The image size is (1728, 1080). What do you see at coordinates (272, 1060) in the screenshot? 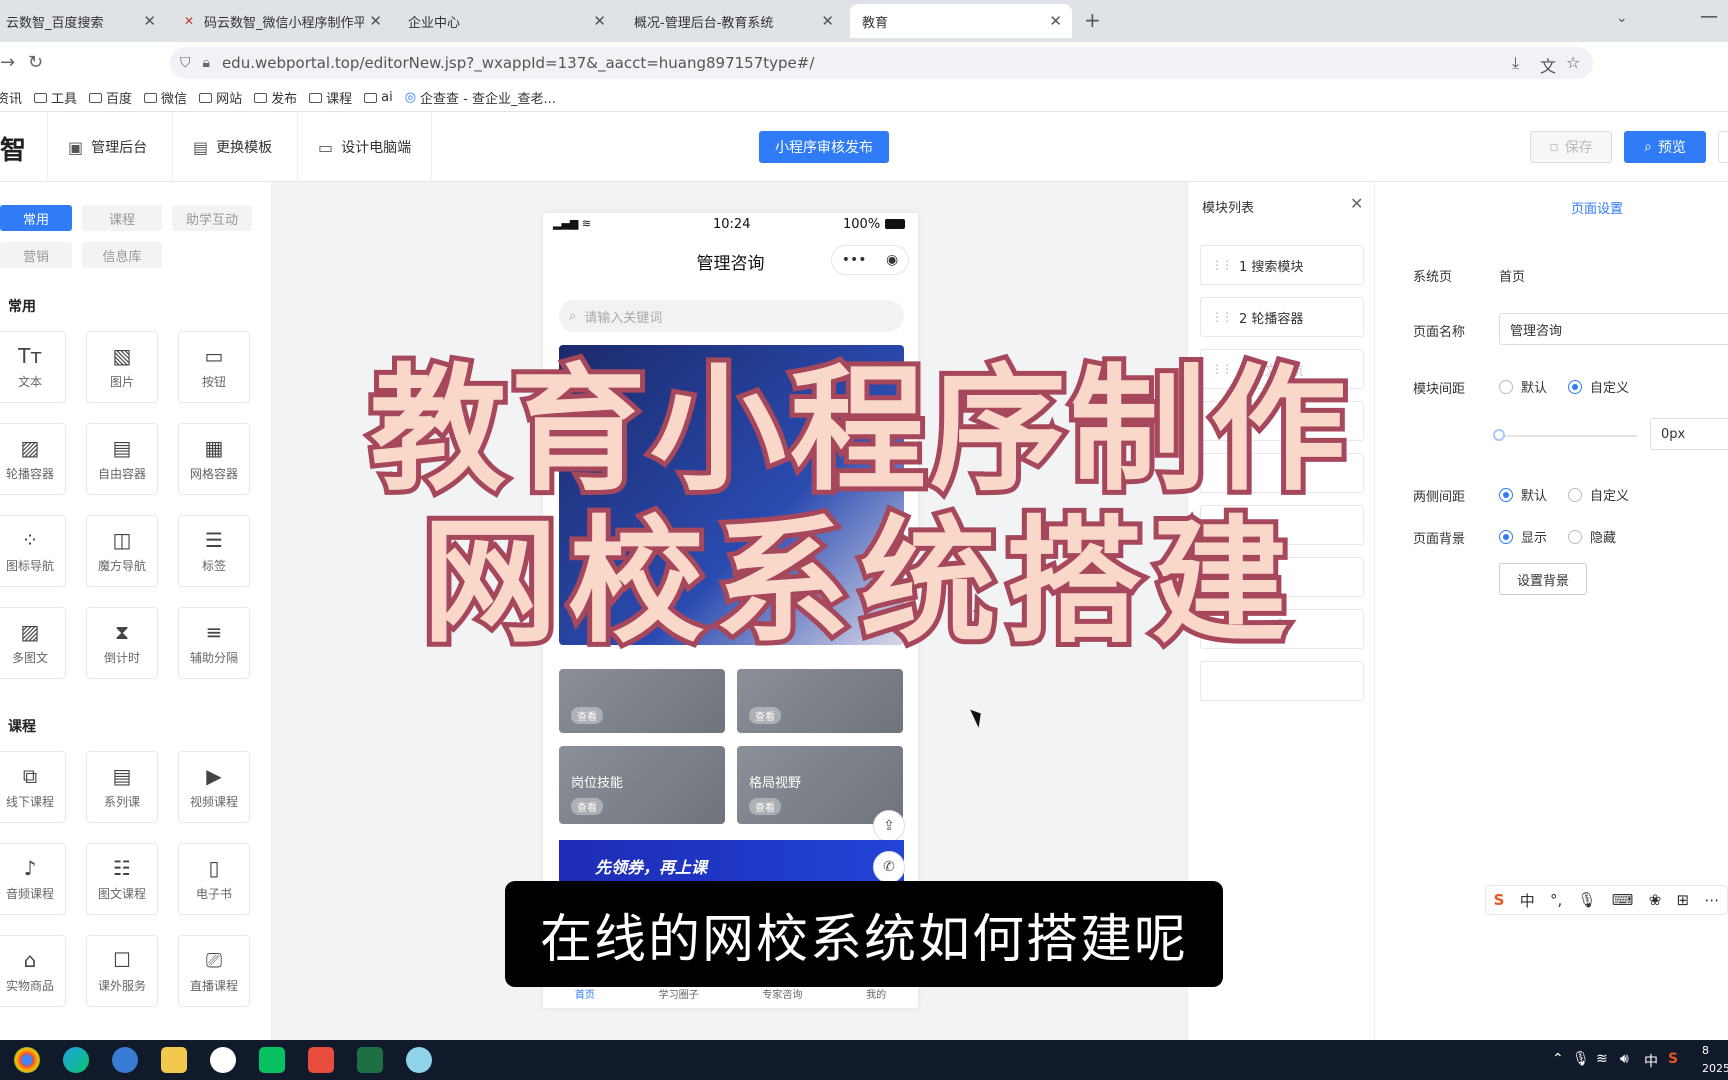
I see `wechat-icon` at bounding box center [272, 1060].